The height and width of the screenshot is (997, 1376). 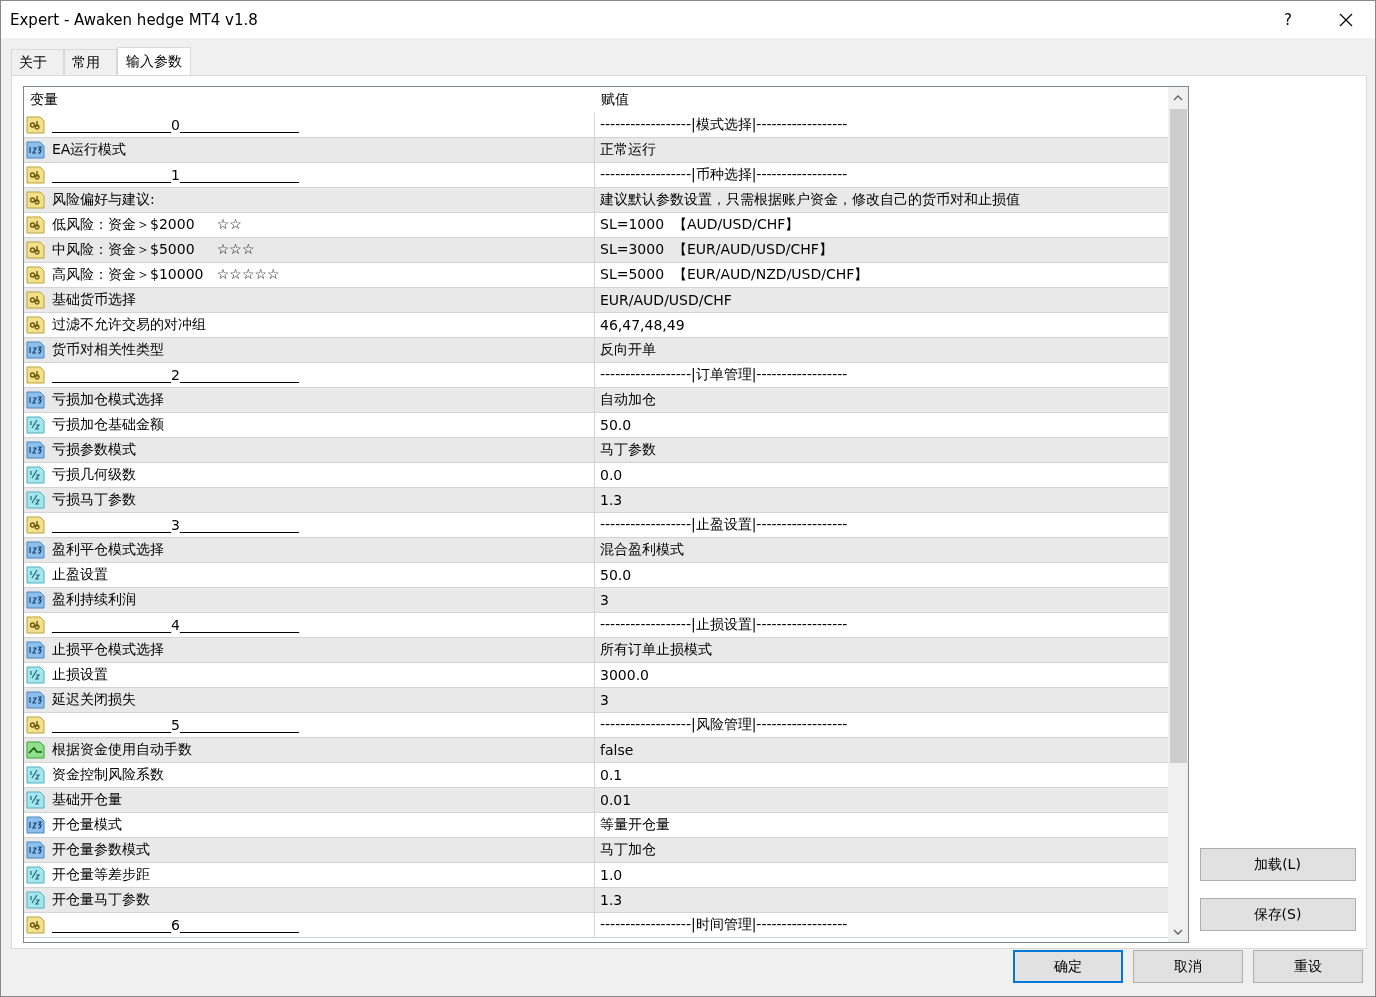 What do you see at coordinates (89, 150) in the screenshot?
I see `variable-name: EA运行模式` at bounding box center [89, 150].